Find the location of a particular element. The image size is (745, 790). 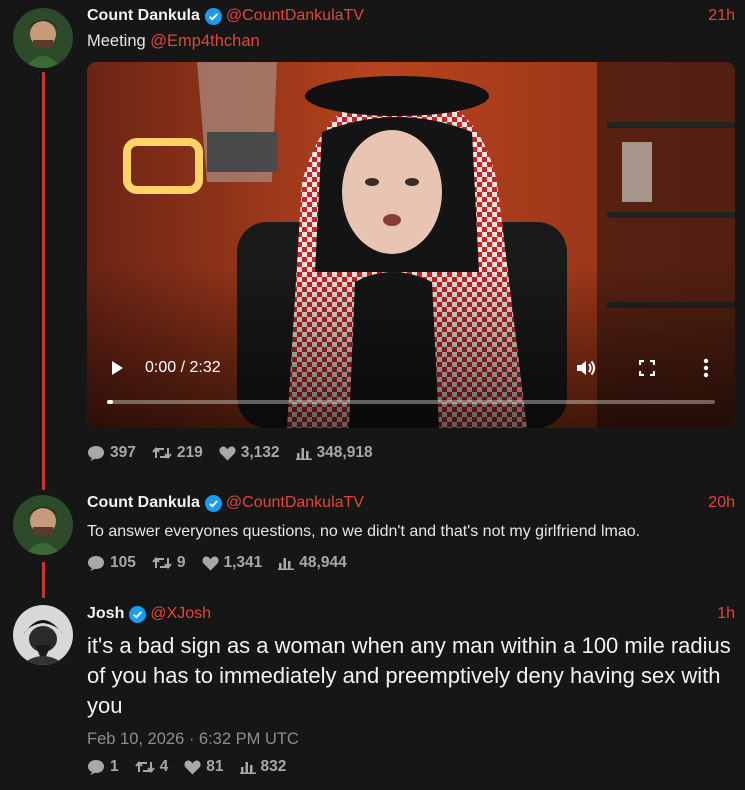

like-count: 1,341 is located at coordinates (243, 562).